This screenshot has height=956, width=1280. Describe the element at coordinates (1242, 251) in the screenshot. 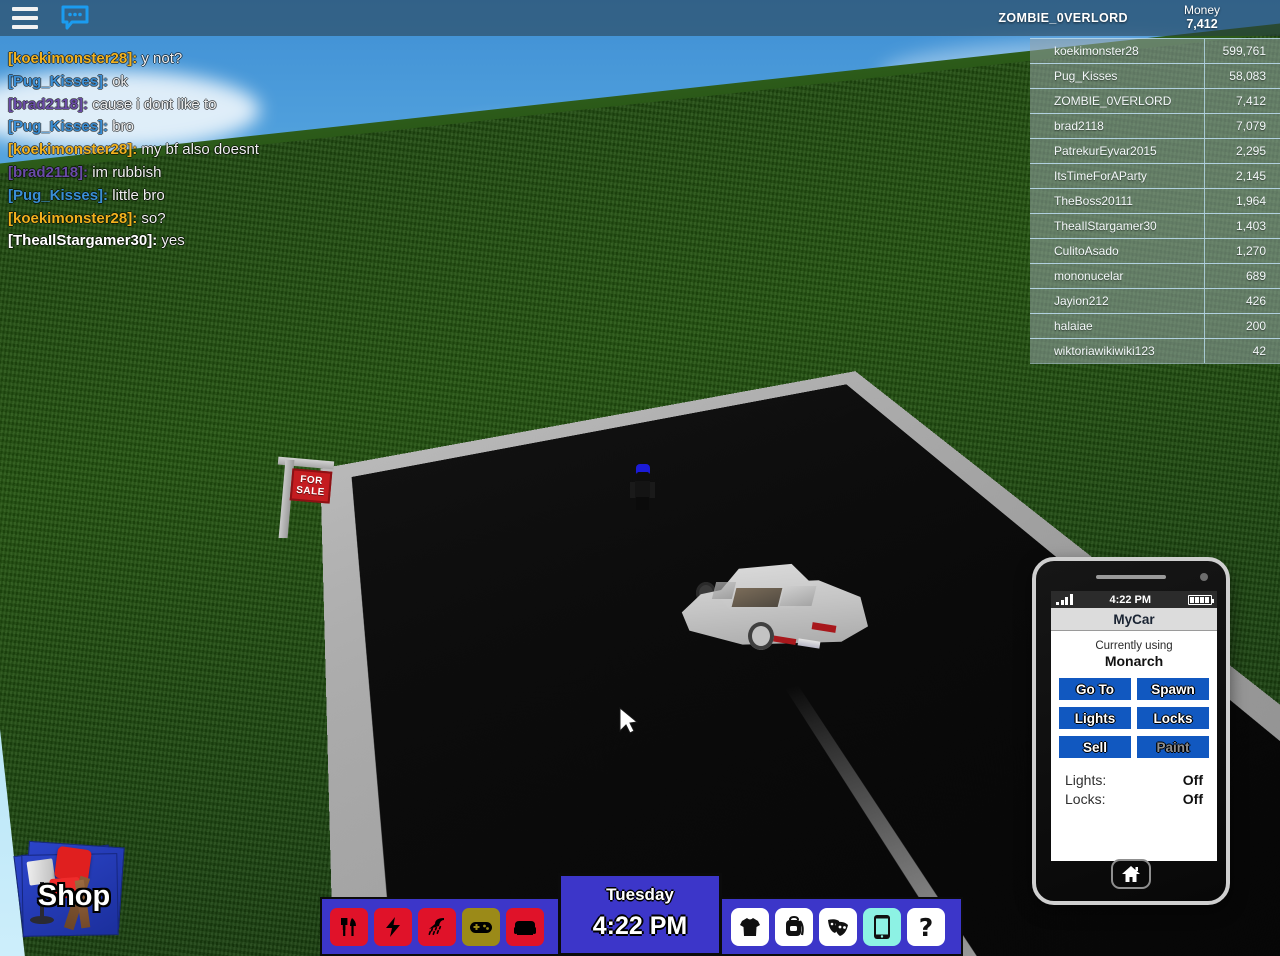

I see `leaderboard-player-money: 1,270` at that location.